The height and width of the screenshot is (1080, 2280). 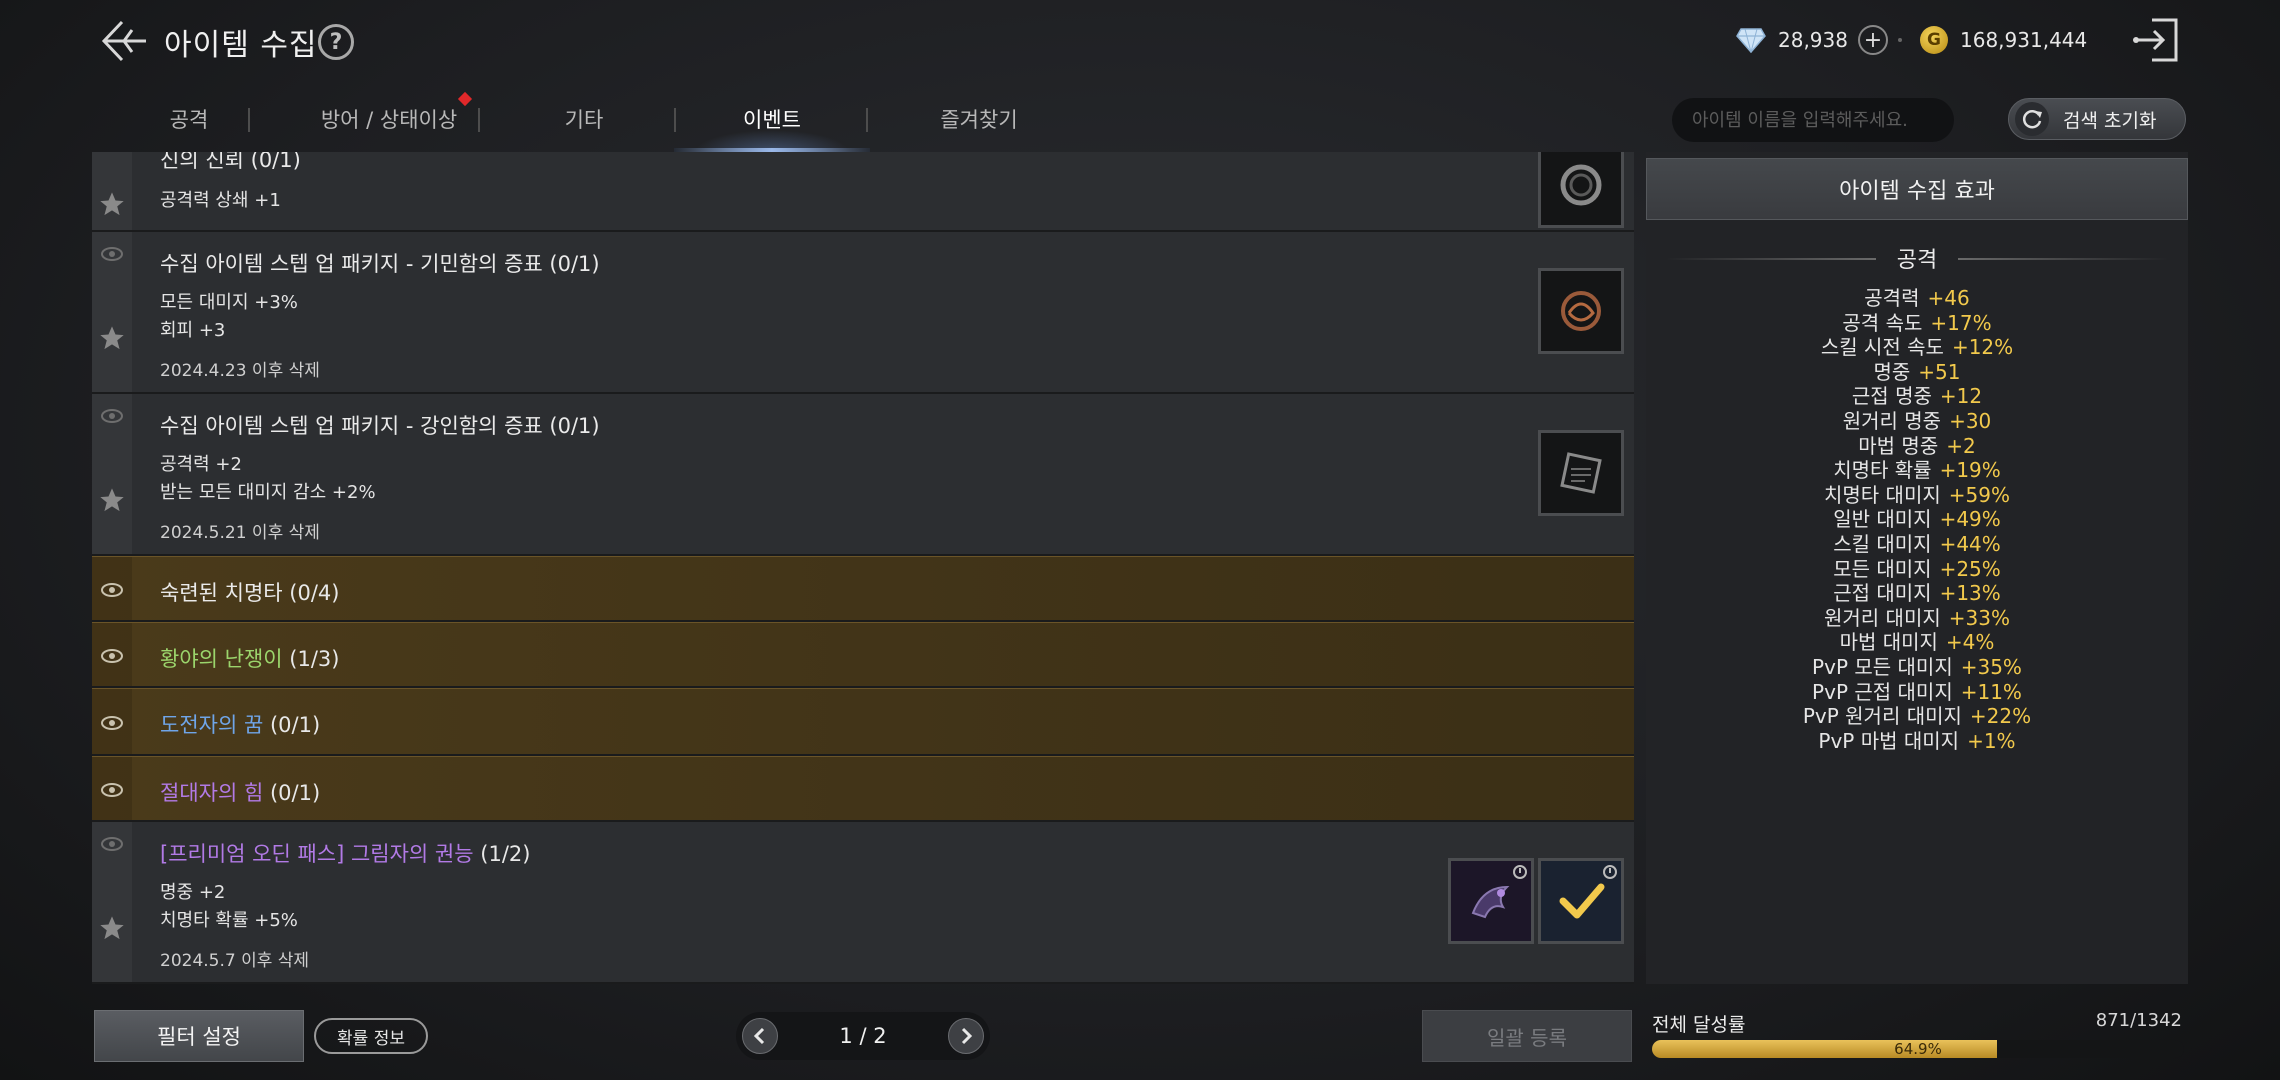 I want to click on event-title: 도전자의 꿈 (0/1), so click(x=240, y=724).